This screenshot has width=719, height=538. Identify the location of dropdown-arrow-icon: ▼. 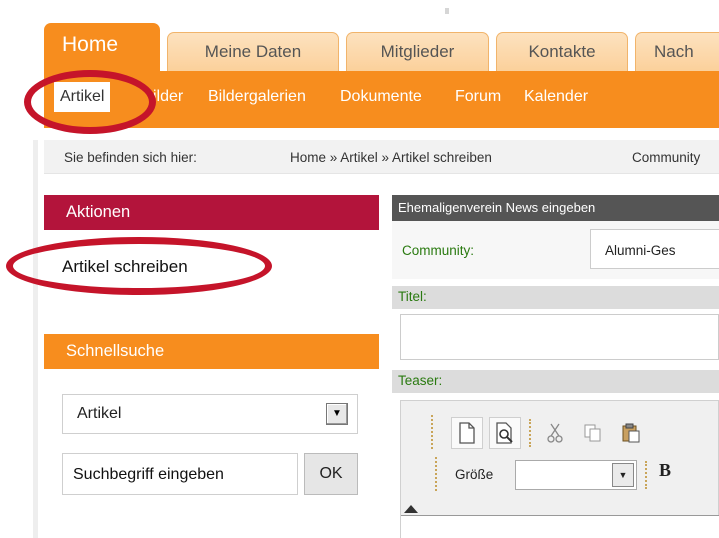
(337, 414).